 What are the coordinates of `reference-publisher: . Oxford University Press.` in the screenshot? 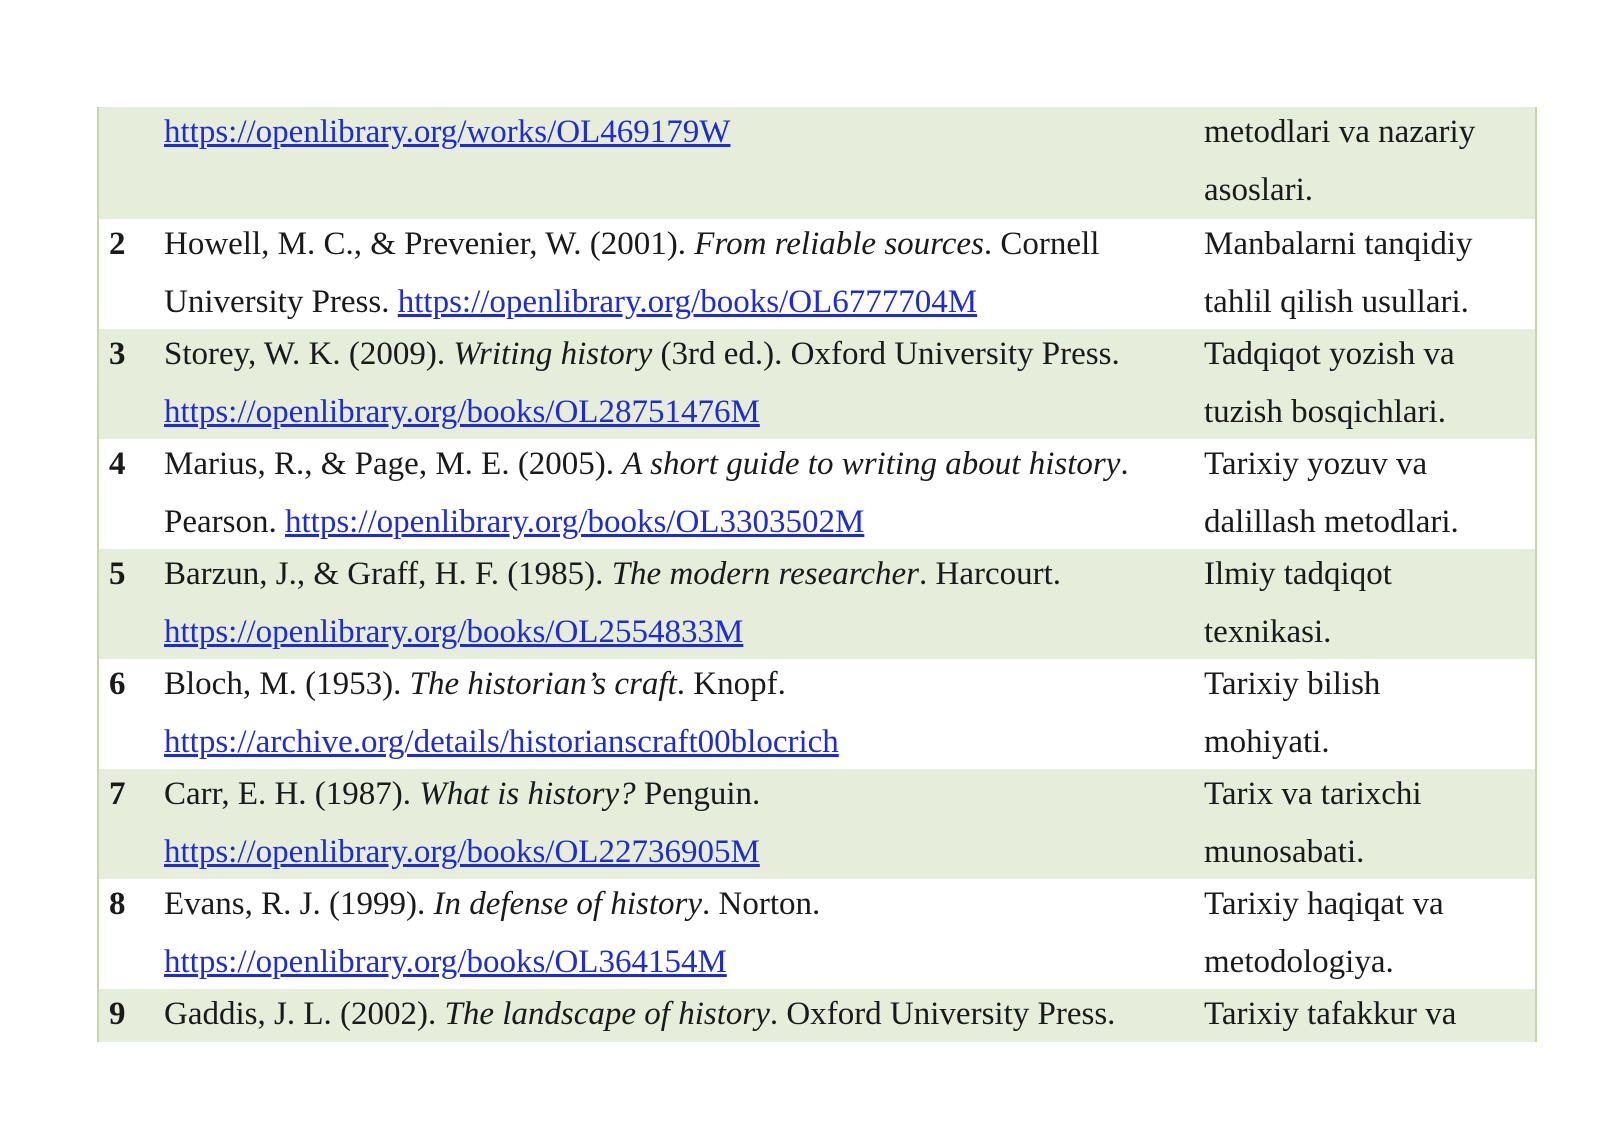 It's located at (942, 1014).